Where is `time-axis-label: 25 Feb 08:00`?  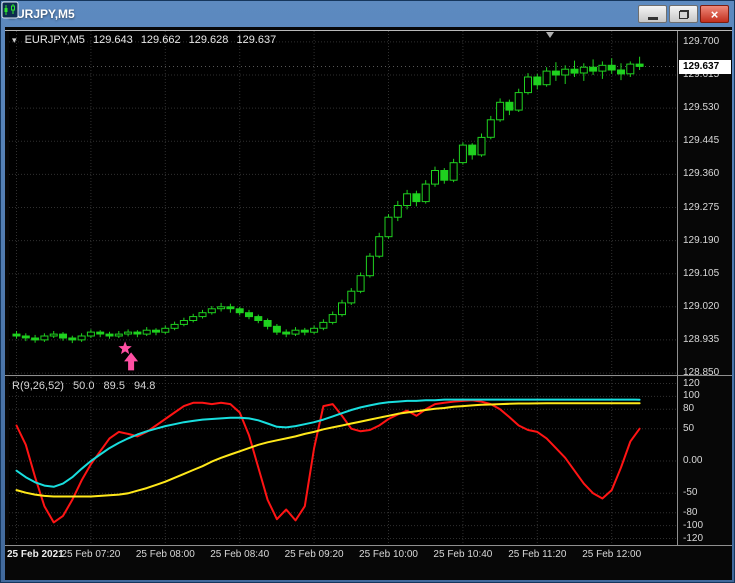
time-axis-label: 25 Feb 08:00 is located at coordinates (165, 554).